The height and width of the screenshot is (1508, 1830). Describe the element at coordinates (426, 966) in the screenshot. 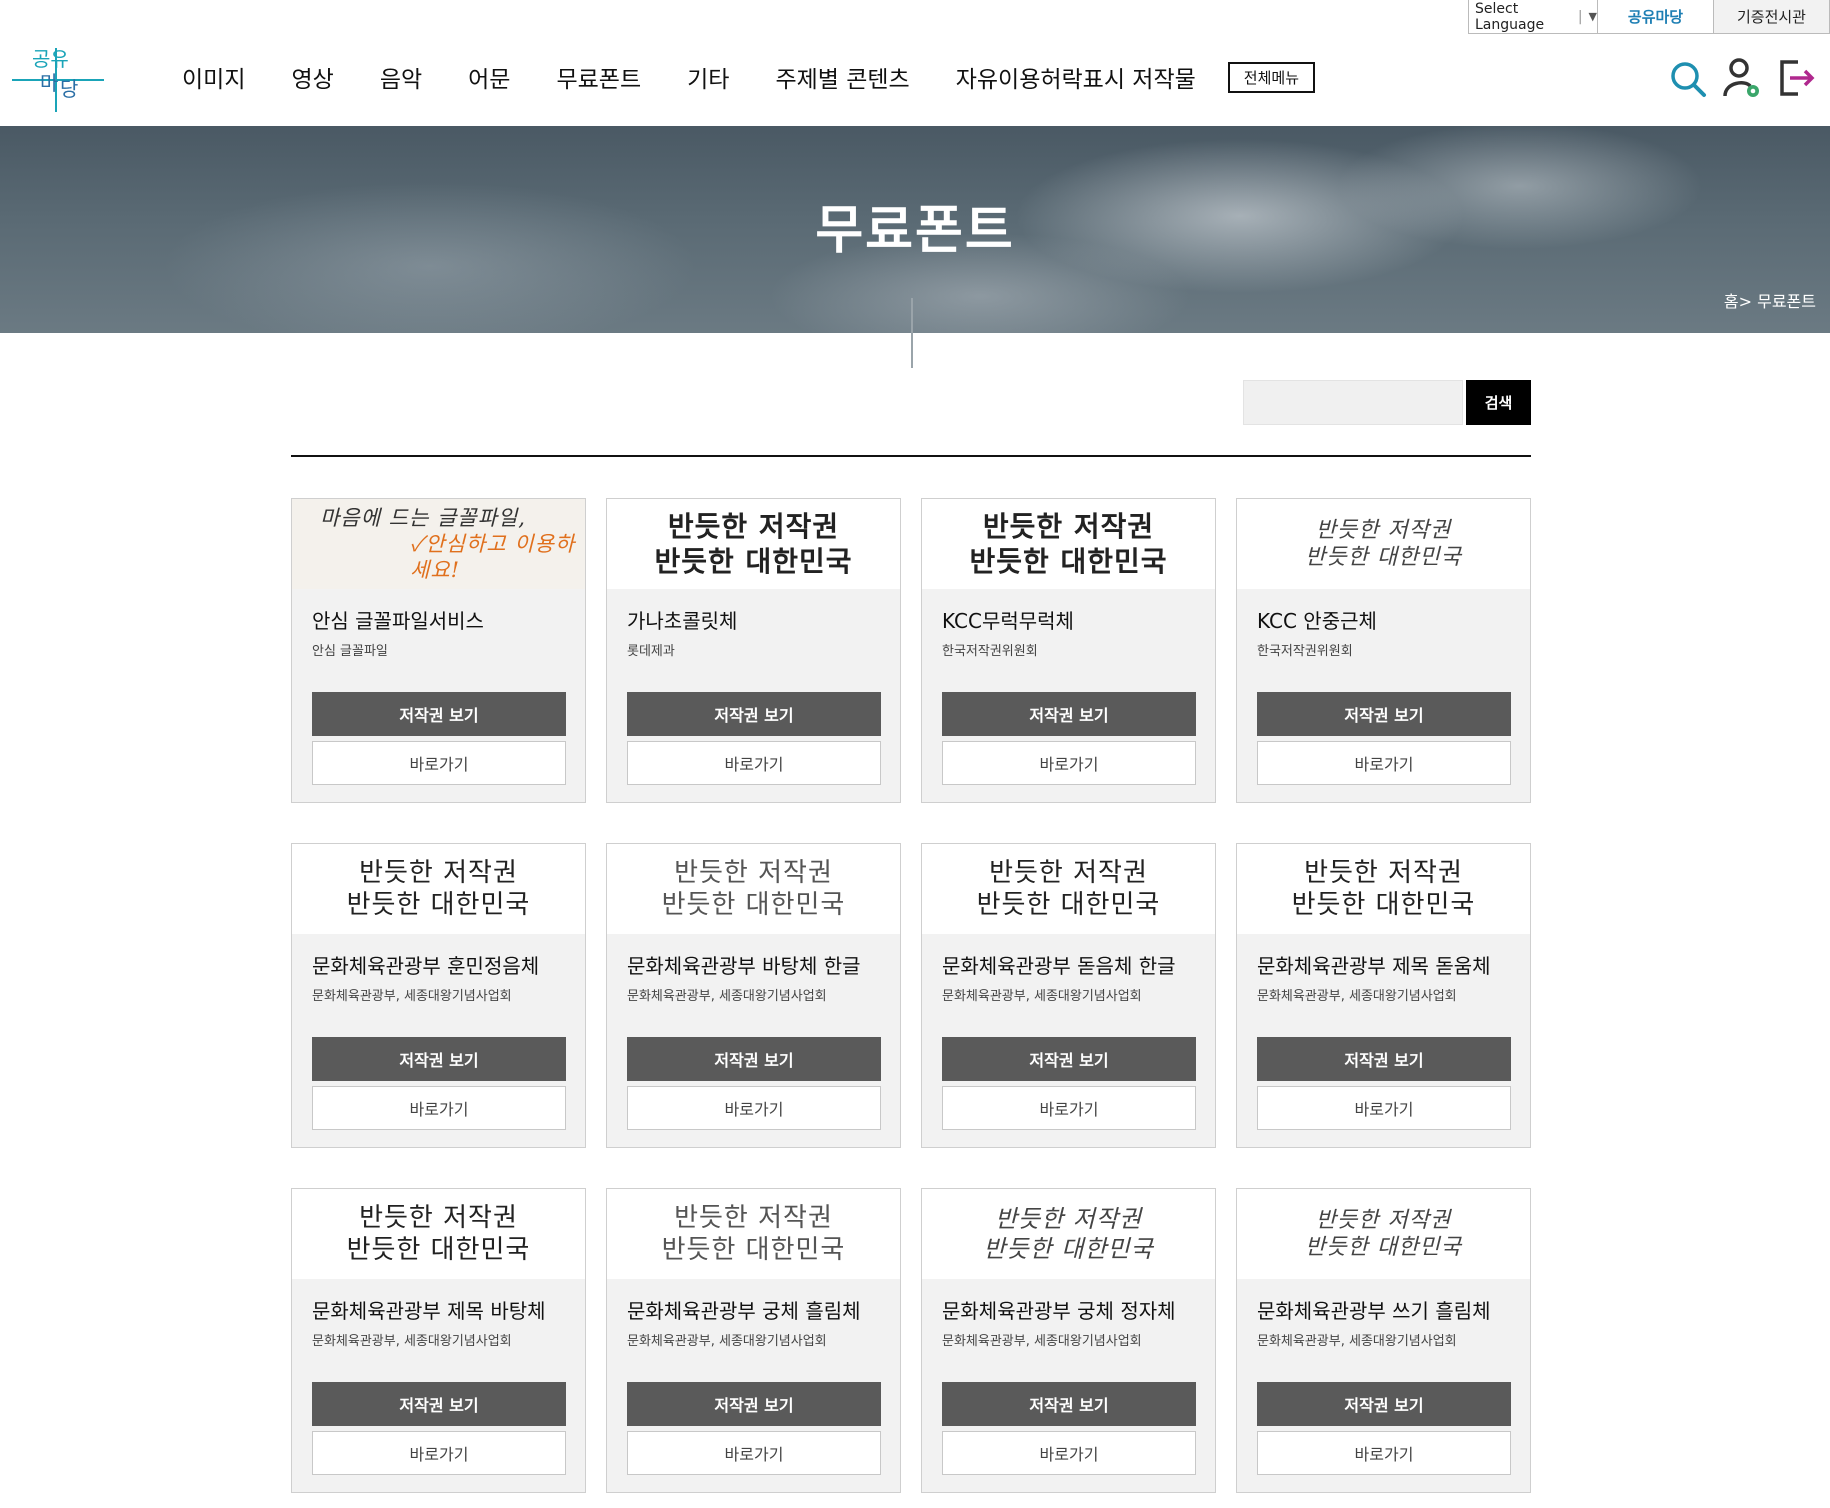

I see `font-card-title: 문화체육관광부 훈민정음체` at that location.